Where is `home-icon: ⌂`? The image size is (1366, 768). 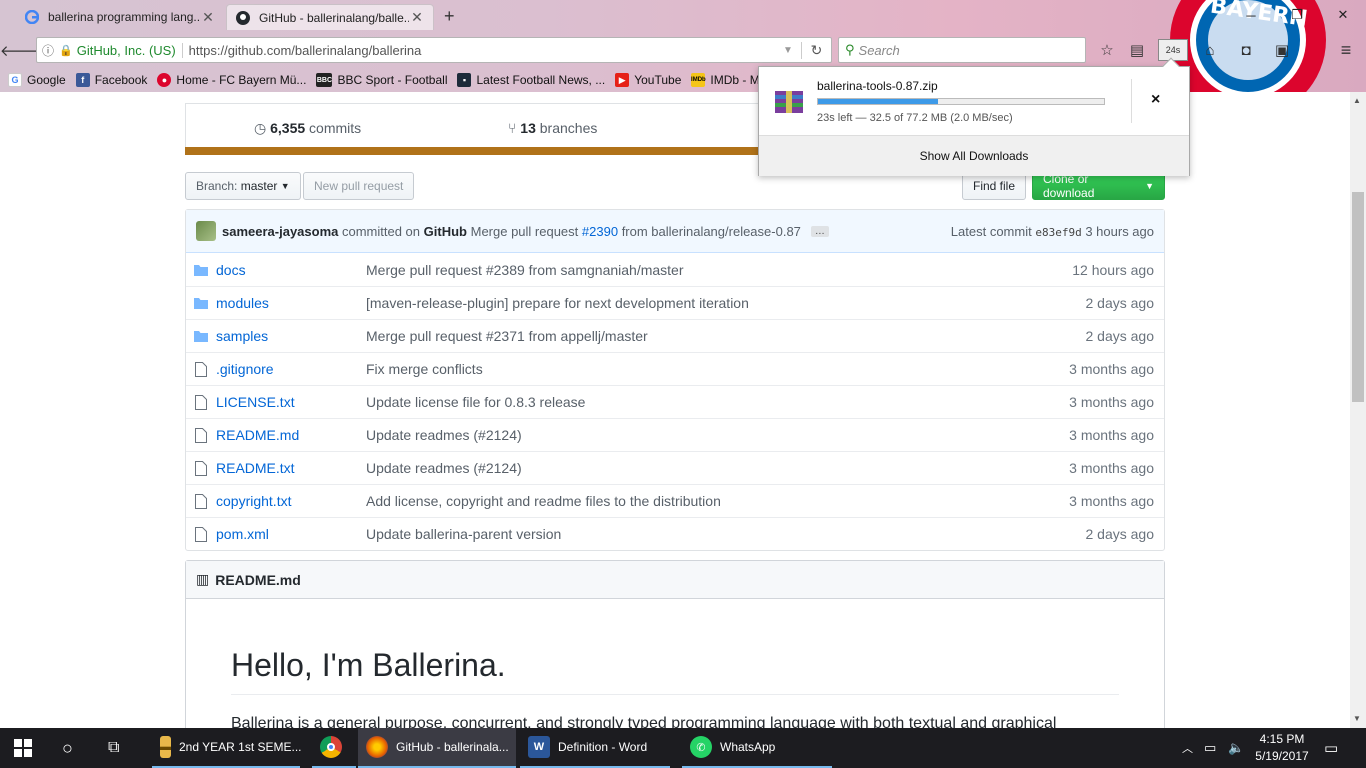
home-icon: ⌂ is located at coordinates (1210, 50).